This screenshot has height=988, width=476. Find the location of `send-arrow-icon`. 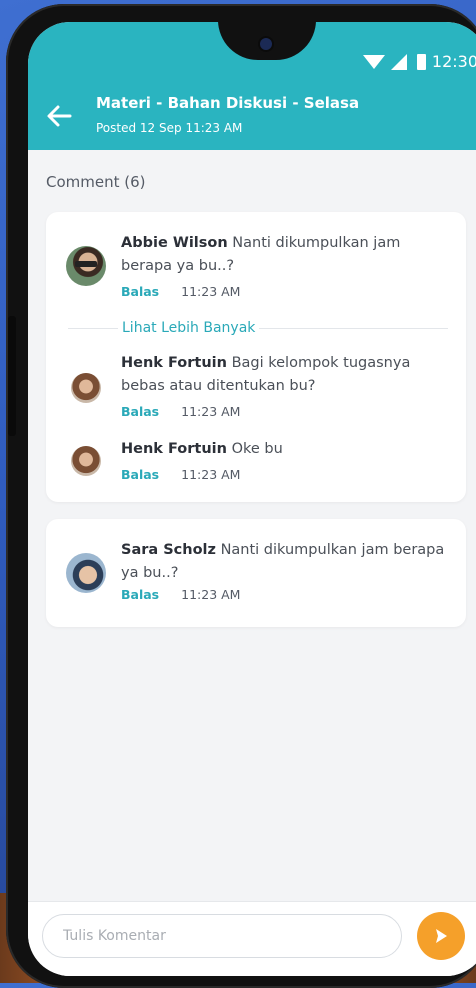

send-arrow-icon is located at coordinates (441, 936).